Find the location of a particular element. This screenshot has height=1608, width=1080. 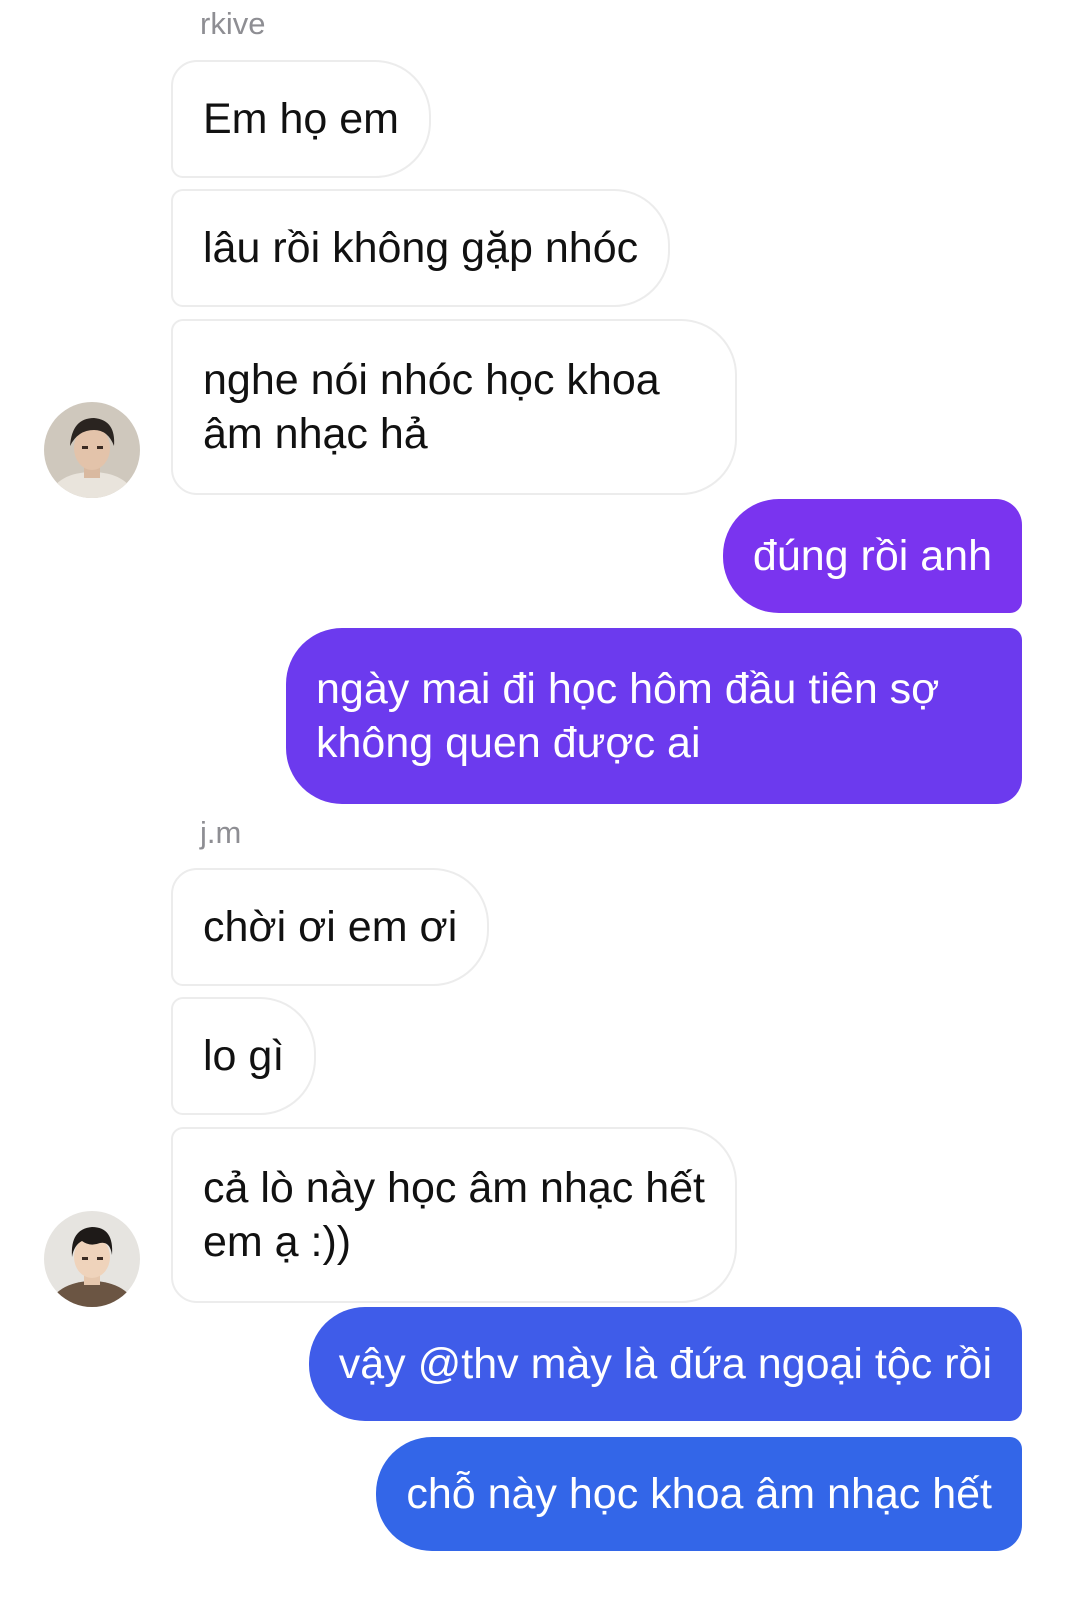

message-text: chỗ này học khoa âm nhạc hết is located at coordinates (699, 1494).